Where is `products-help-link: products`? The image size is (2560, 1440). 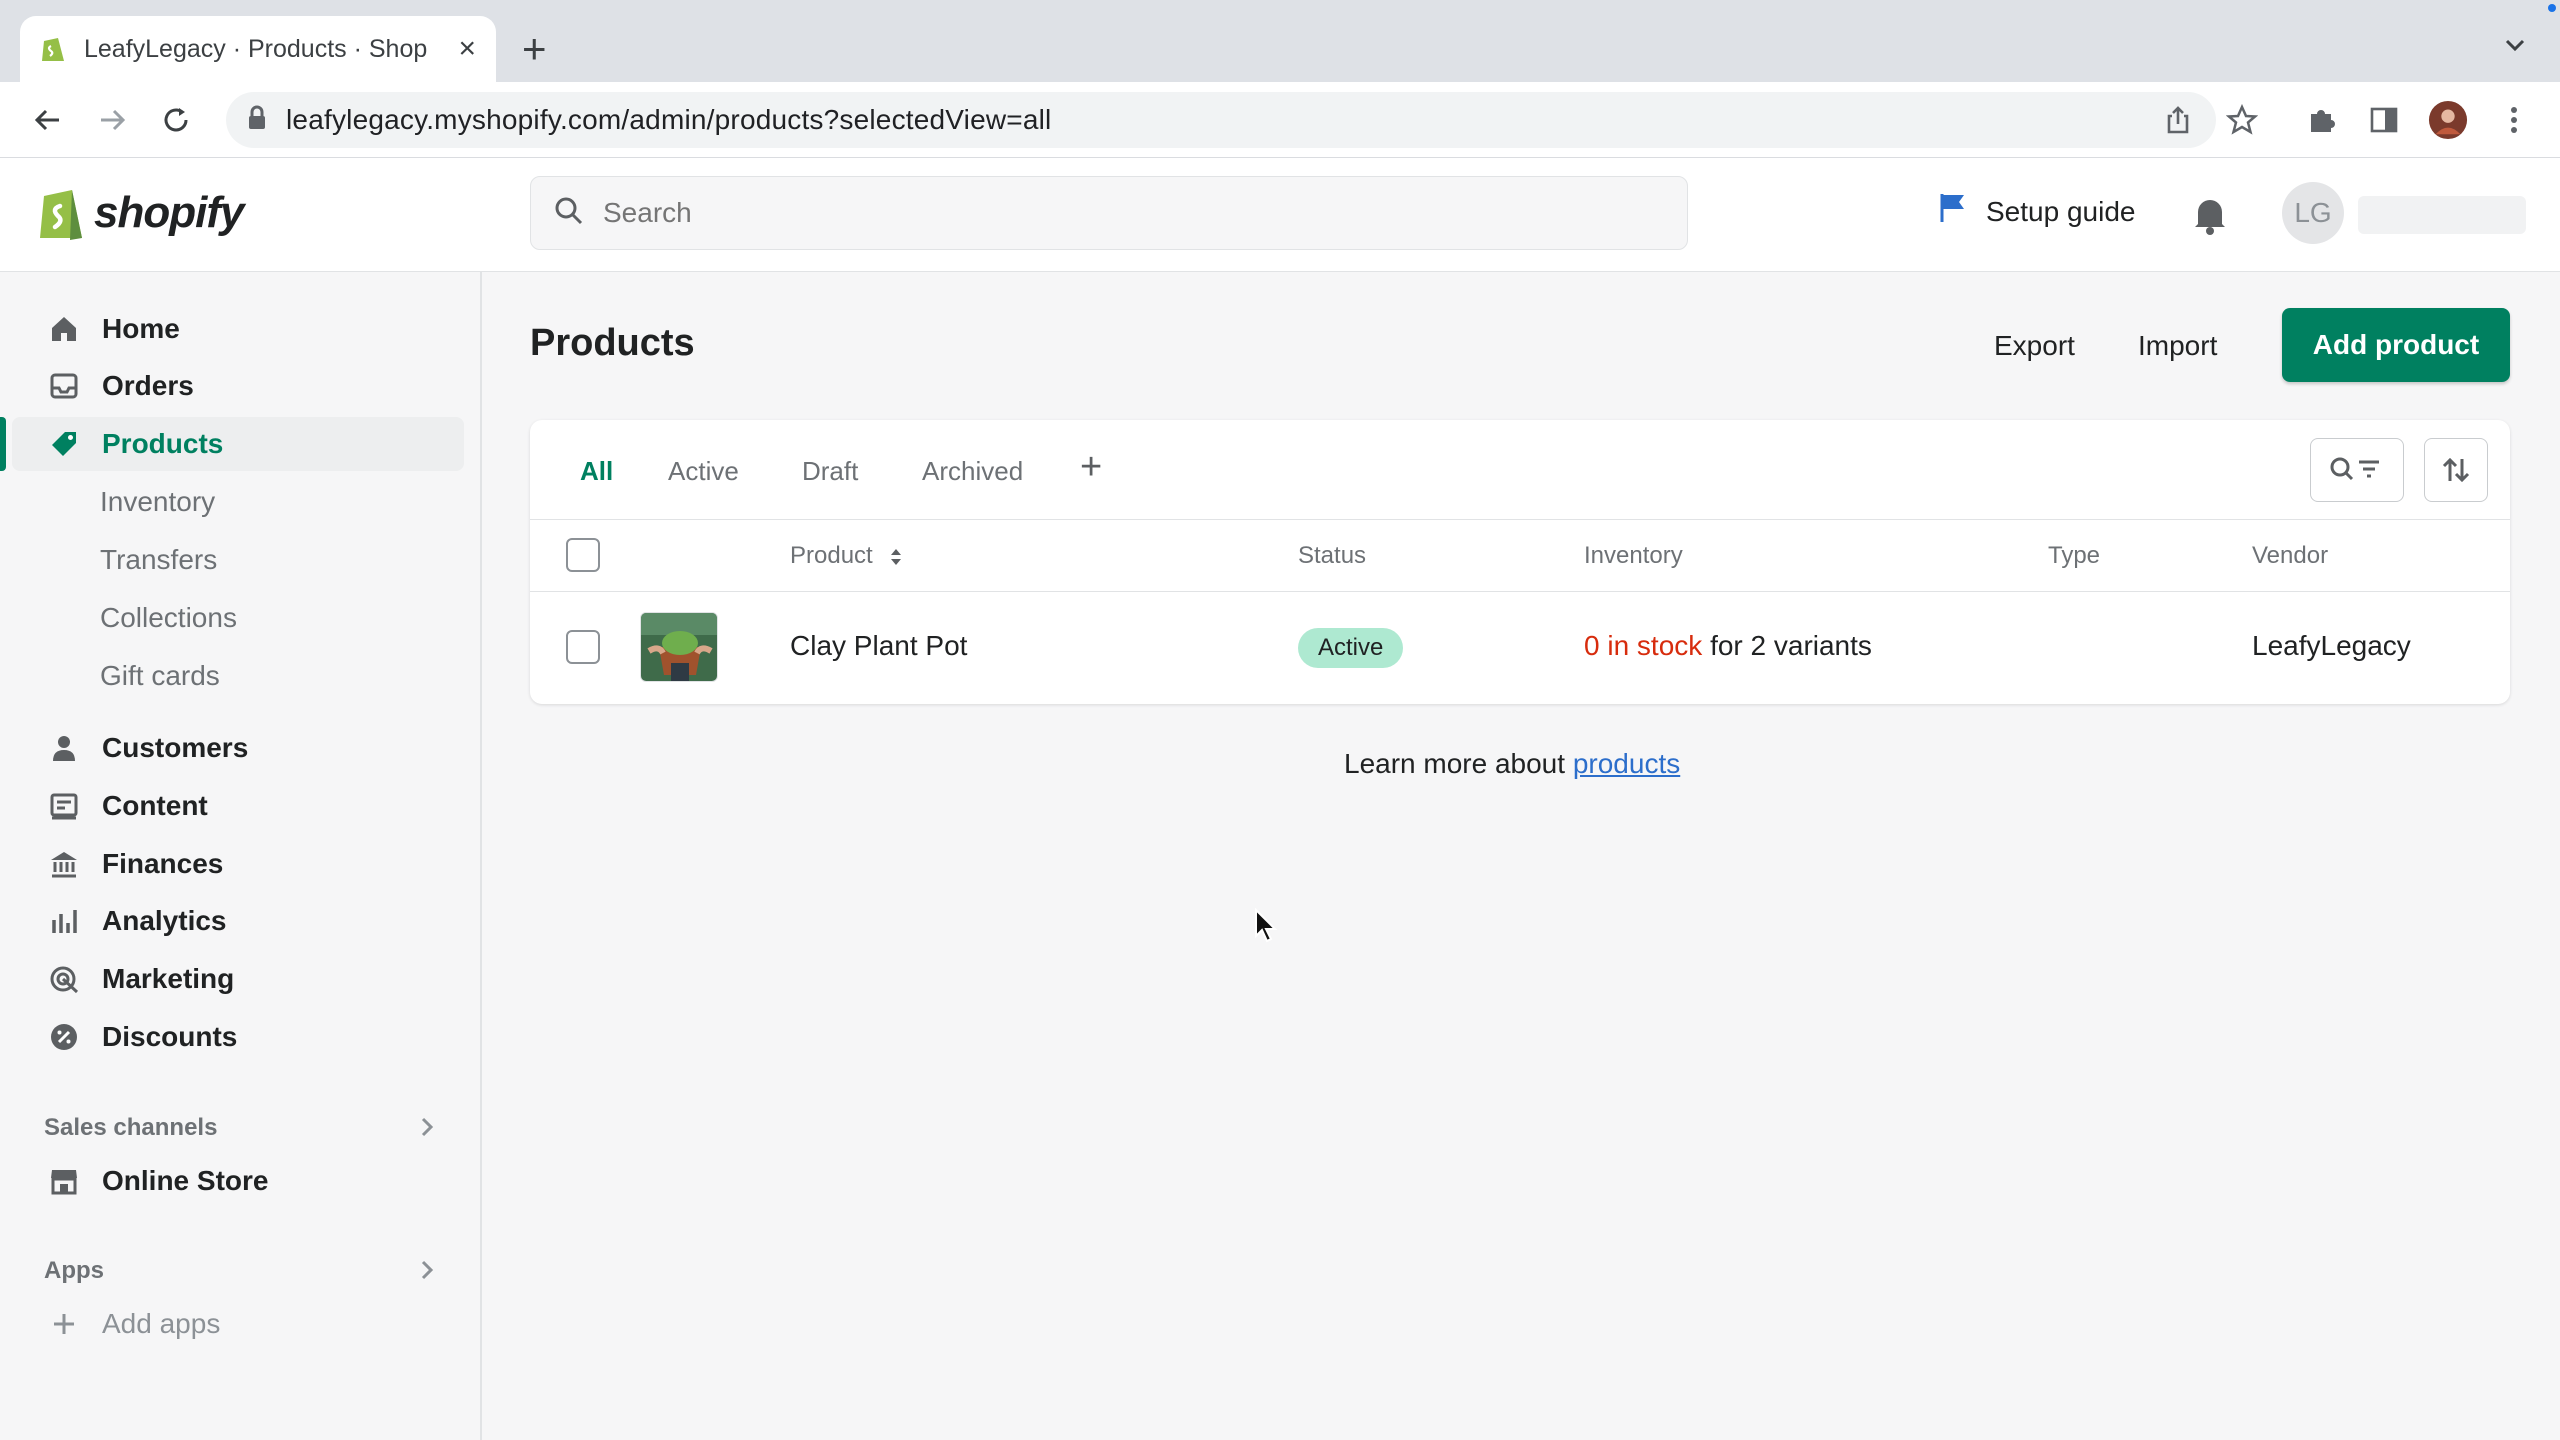
products-help-link: products is located at coordinates (1626, 763).